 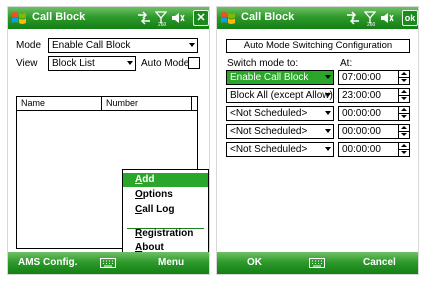 I want to click on schedule-time-field: 07:00:00, so click(x=374, y=77).